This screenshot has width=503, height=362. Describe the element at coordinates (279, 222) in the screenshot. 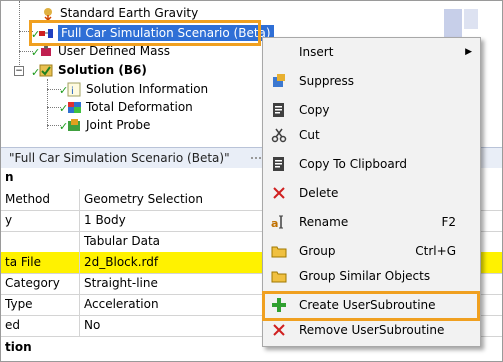

I see `rename-icon: a` at that location.